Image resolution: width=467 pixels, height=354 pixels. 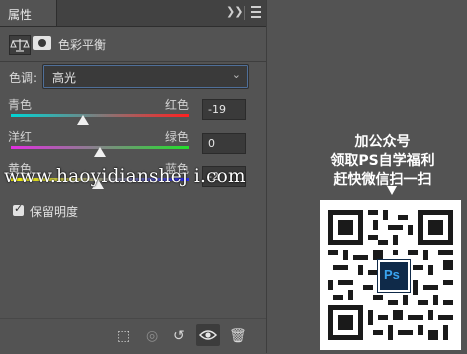 What do you see at coordinates (382, 161) in the screenshot?
I see `promo-line-2: 领取PS自学福利` at bounding box center [382, 161].